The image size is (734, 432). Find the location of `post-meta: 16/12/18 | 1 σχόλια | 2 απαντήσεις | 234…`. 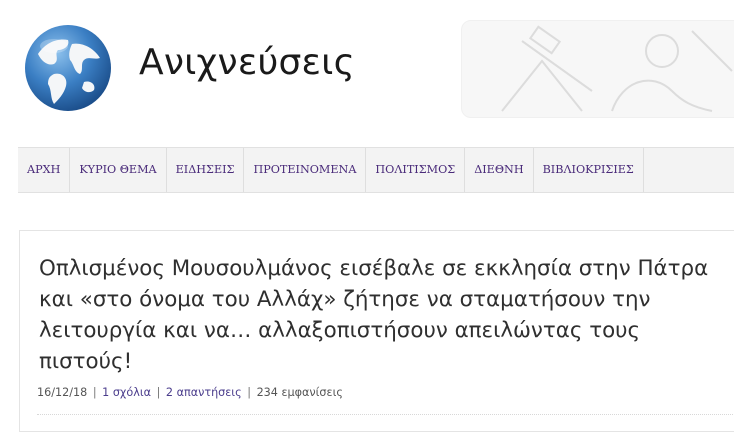

post-meta: 16/12/18 | 1 σχόλια | 2 απαντήσεις | 234… is located at coordinates (190, 392).